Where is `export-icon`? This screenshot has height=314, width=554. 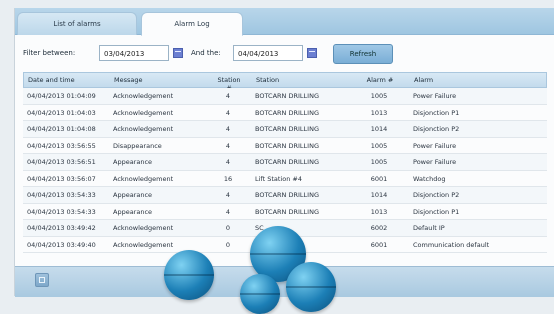 export-icon is located at coordinates (42, 280).